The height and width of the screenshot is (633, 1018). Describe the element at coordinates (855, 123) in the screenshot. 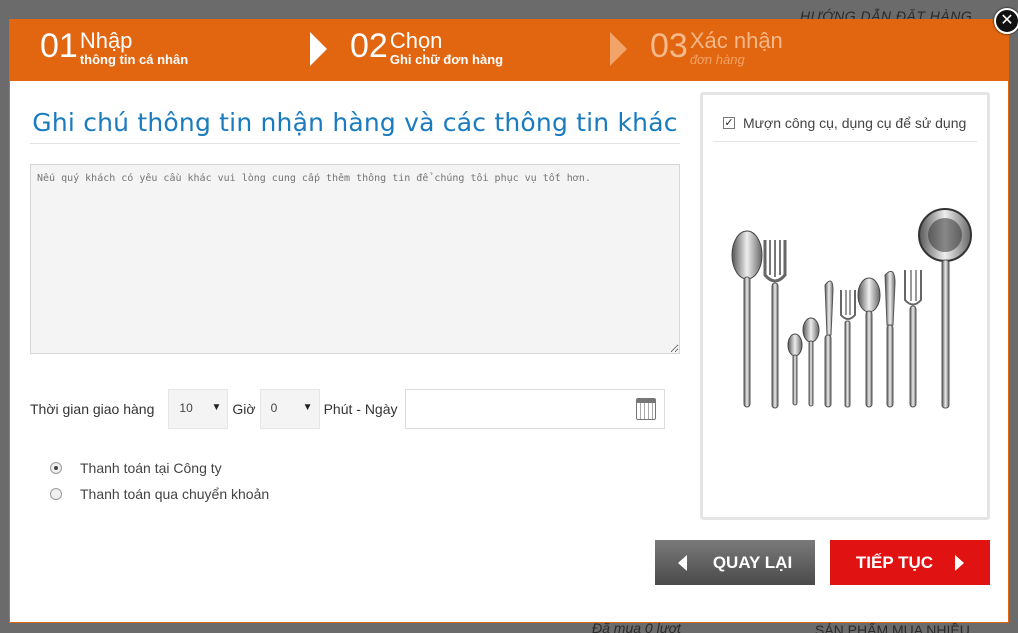

I see `borrow-tools-label: Mượn công cụ, dụng cụ để sử dụng` at that location.